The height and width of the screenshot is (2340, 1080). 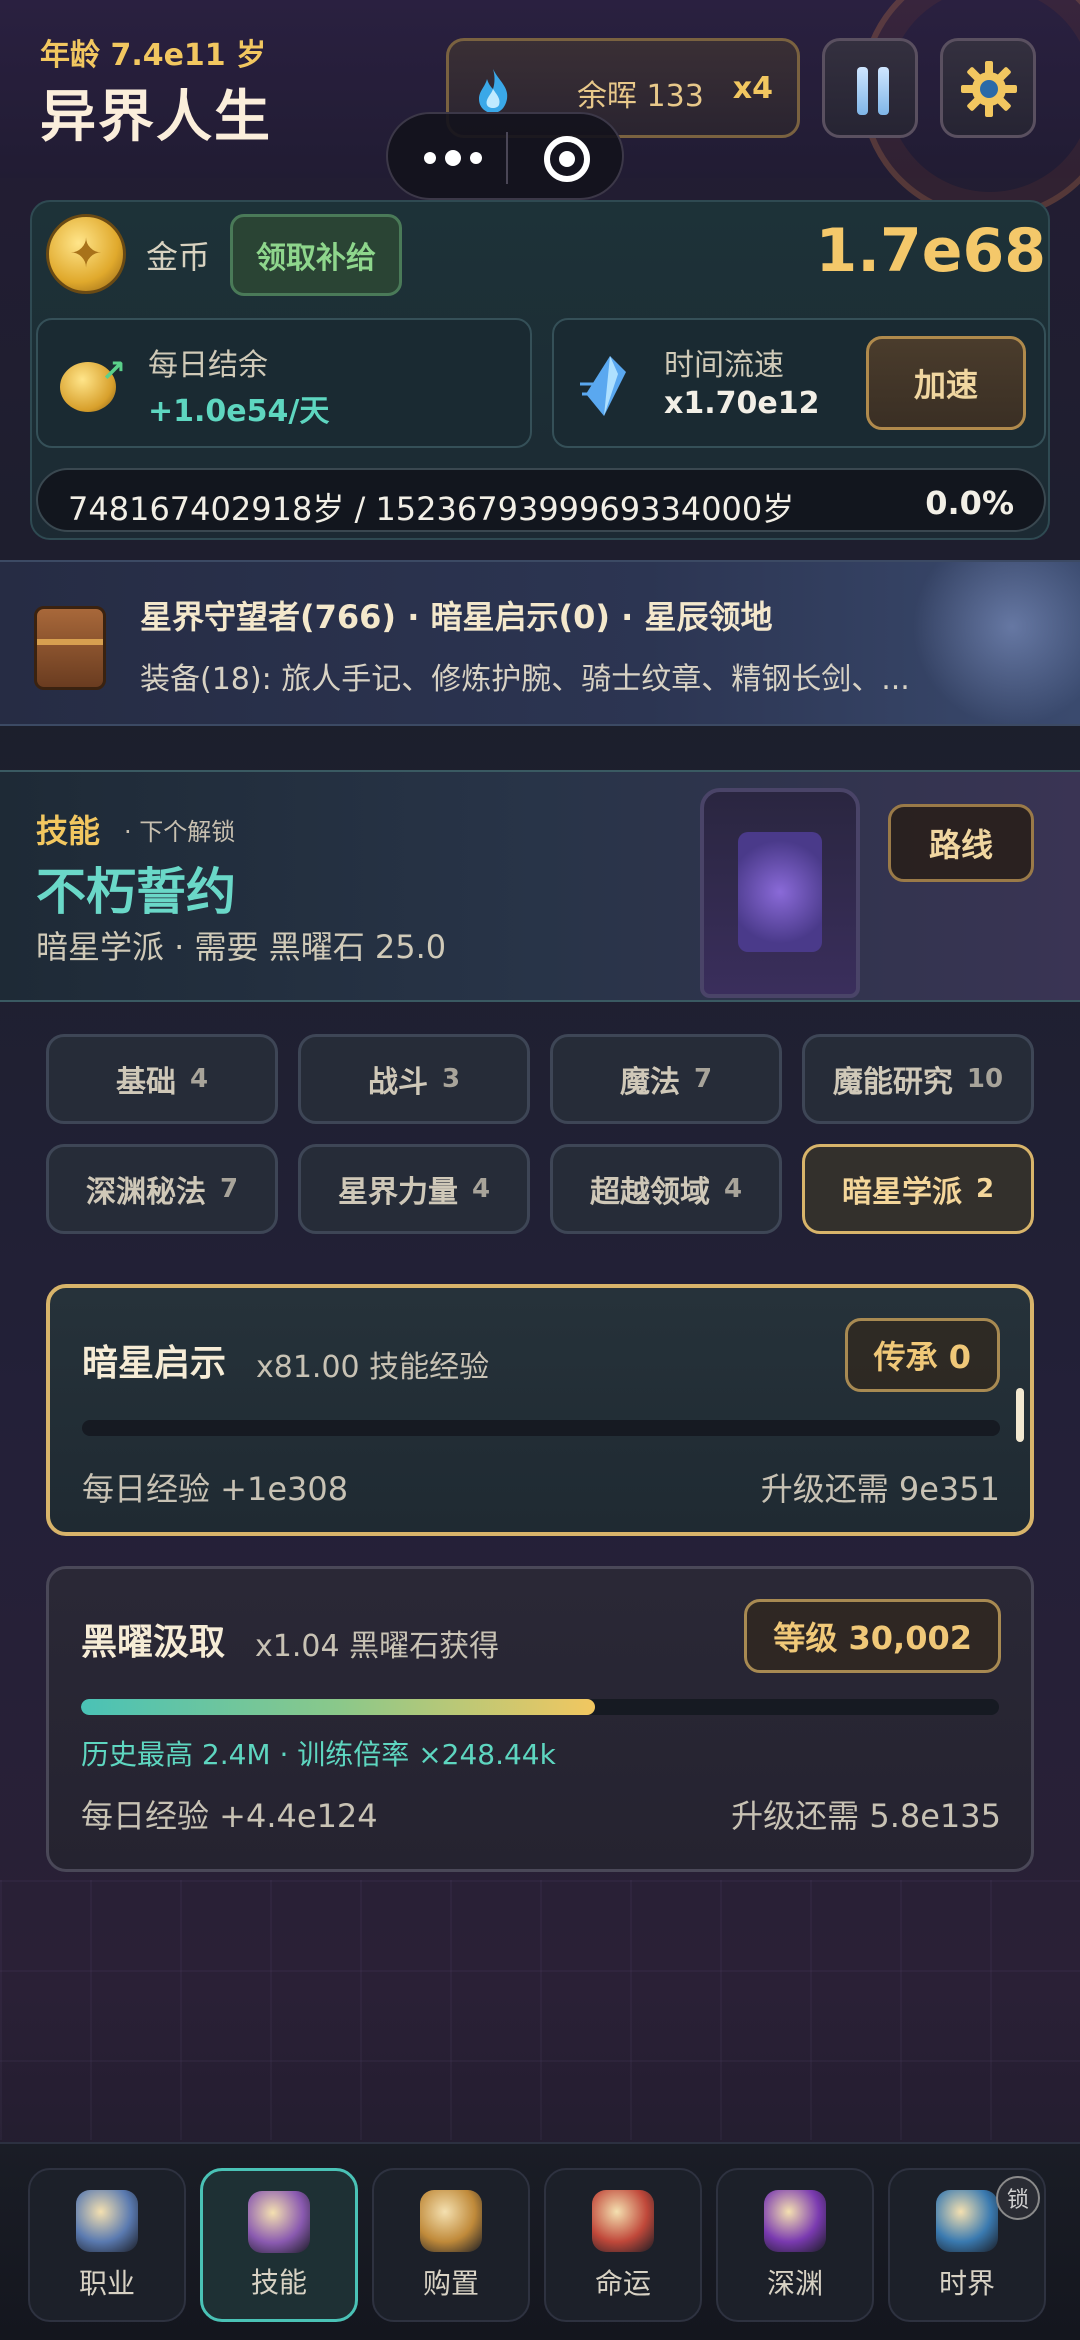 I want to click on nav-skills: 技能, so click(x=279, y=2245).